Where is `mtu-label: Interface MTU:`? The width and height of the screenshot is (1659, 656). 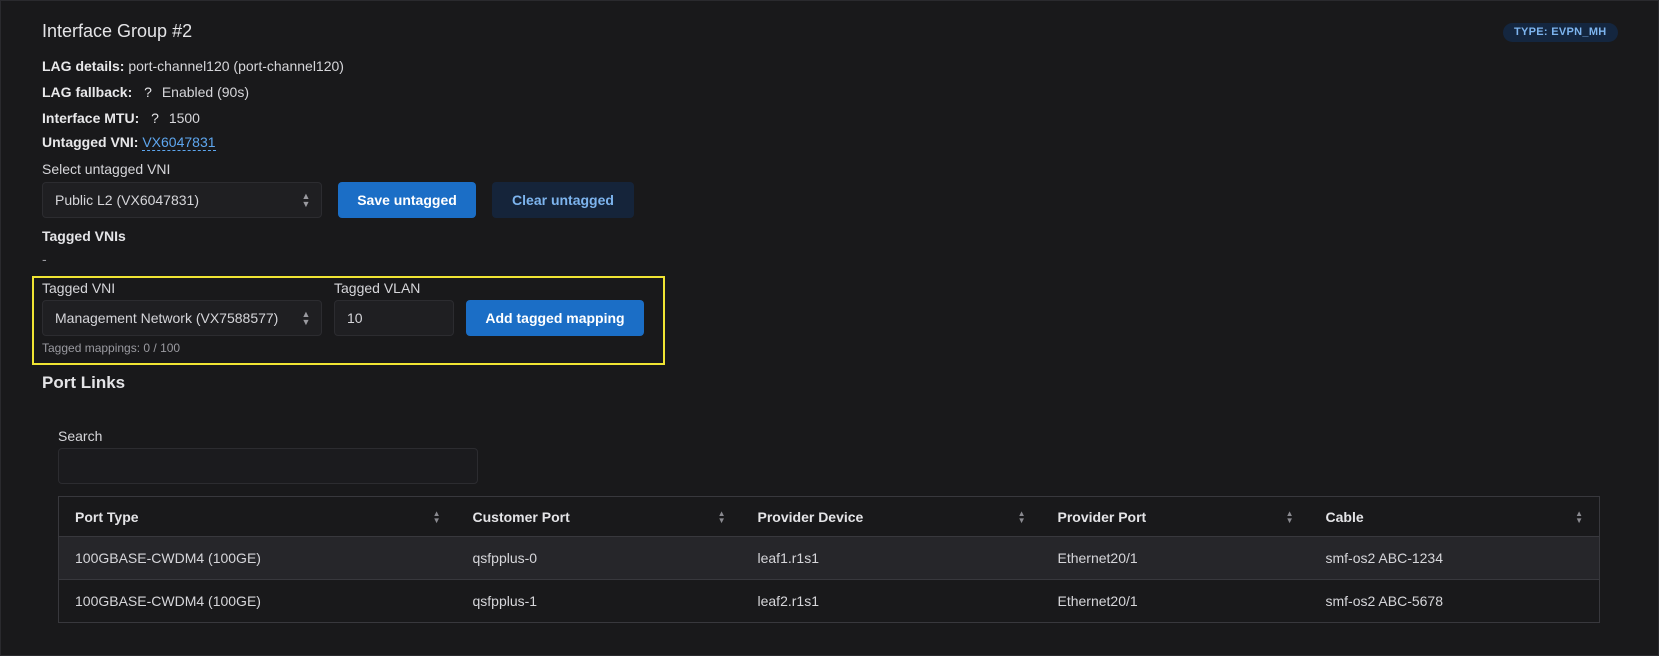 mtu-label: Interface MTU: is located at coordinates (91, 118).